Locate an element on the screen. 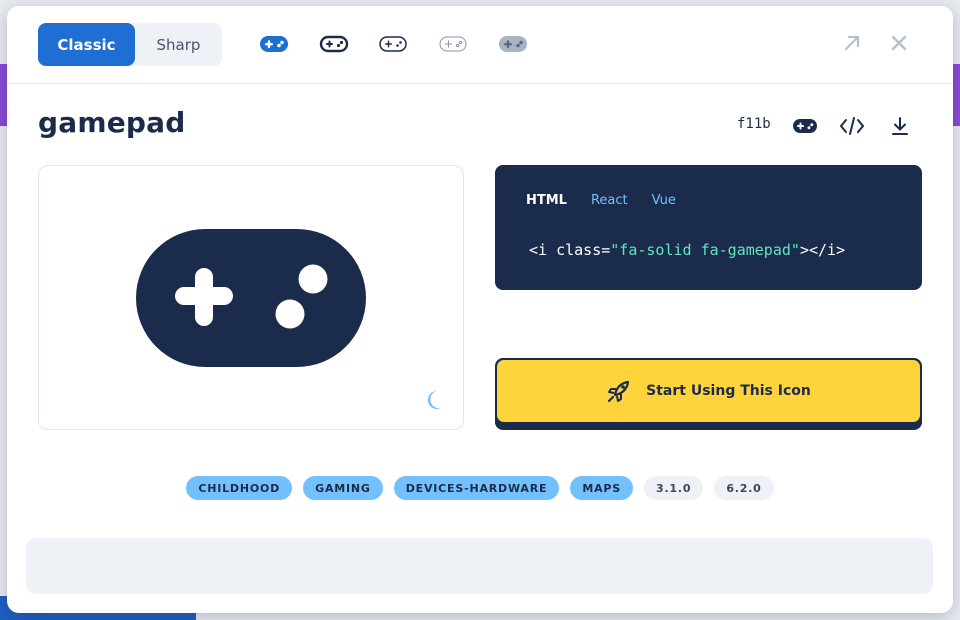  version-badge: 3.1.0 is located at coordinates (673, 488).